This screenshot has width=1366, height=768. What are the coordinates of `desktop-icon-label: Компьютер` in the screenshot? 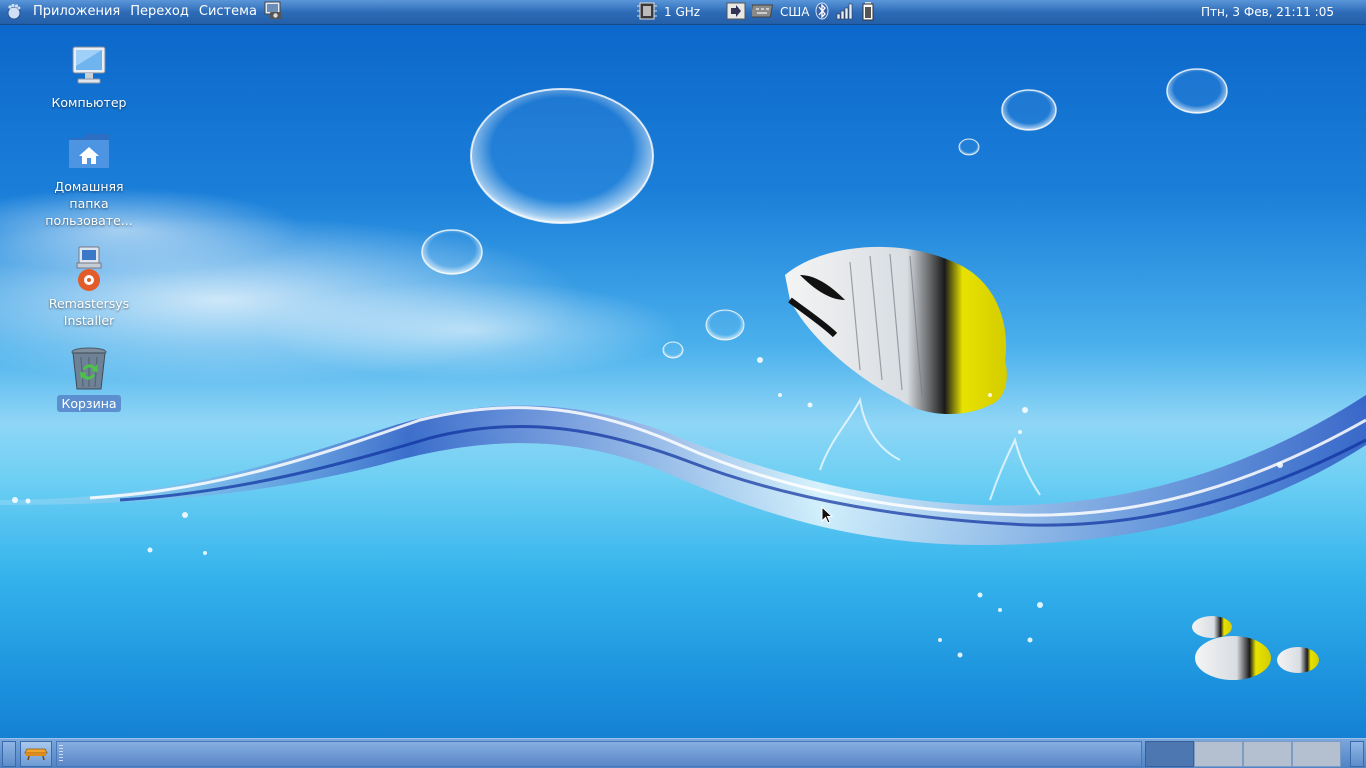 It's located at (89, 102).